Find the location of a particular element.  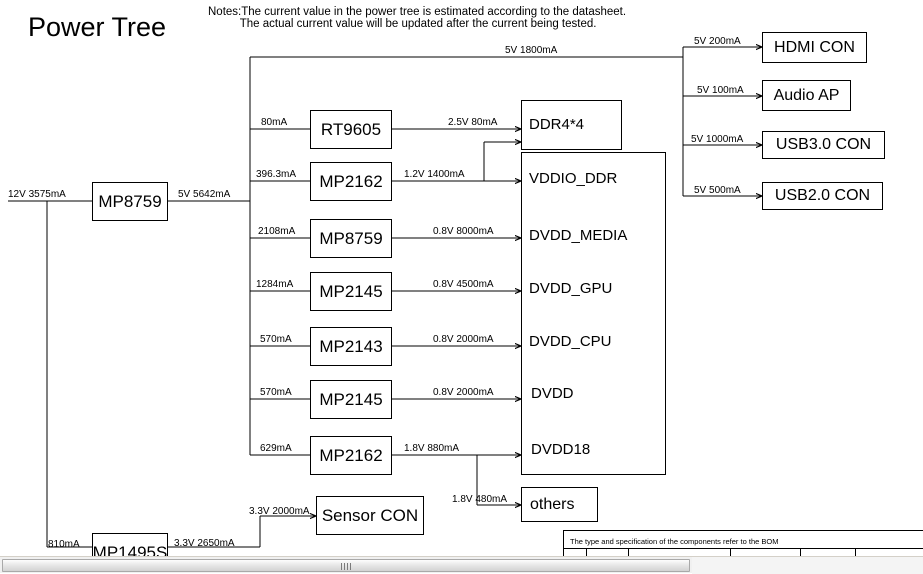

rail-label-dvdd18: DVDD18 is located at coordinates (561, 449).